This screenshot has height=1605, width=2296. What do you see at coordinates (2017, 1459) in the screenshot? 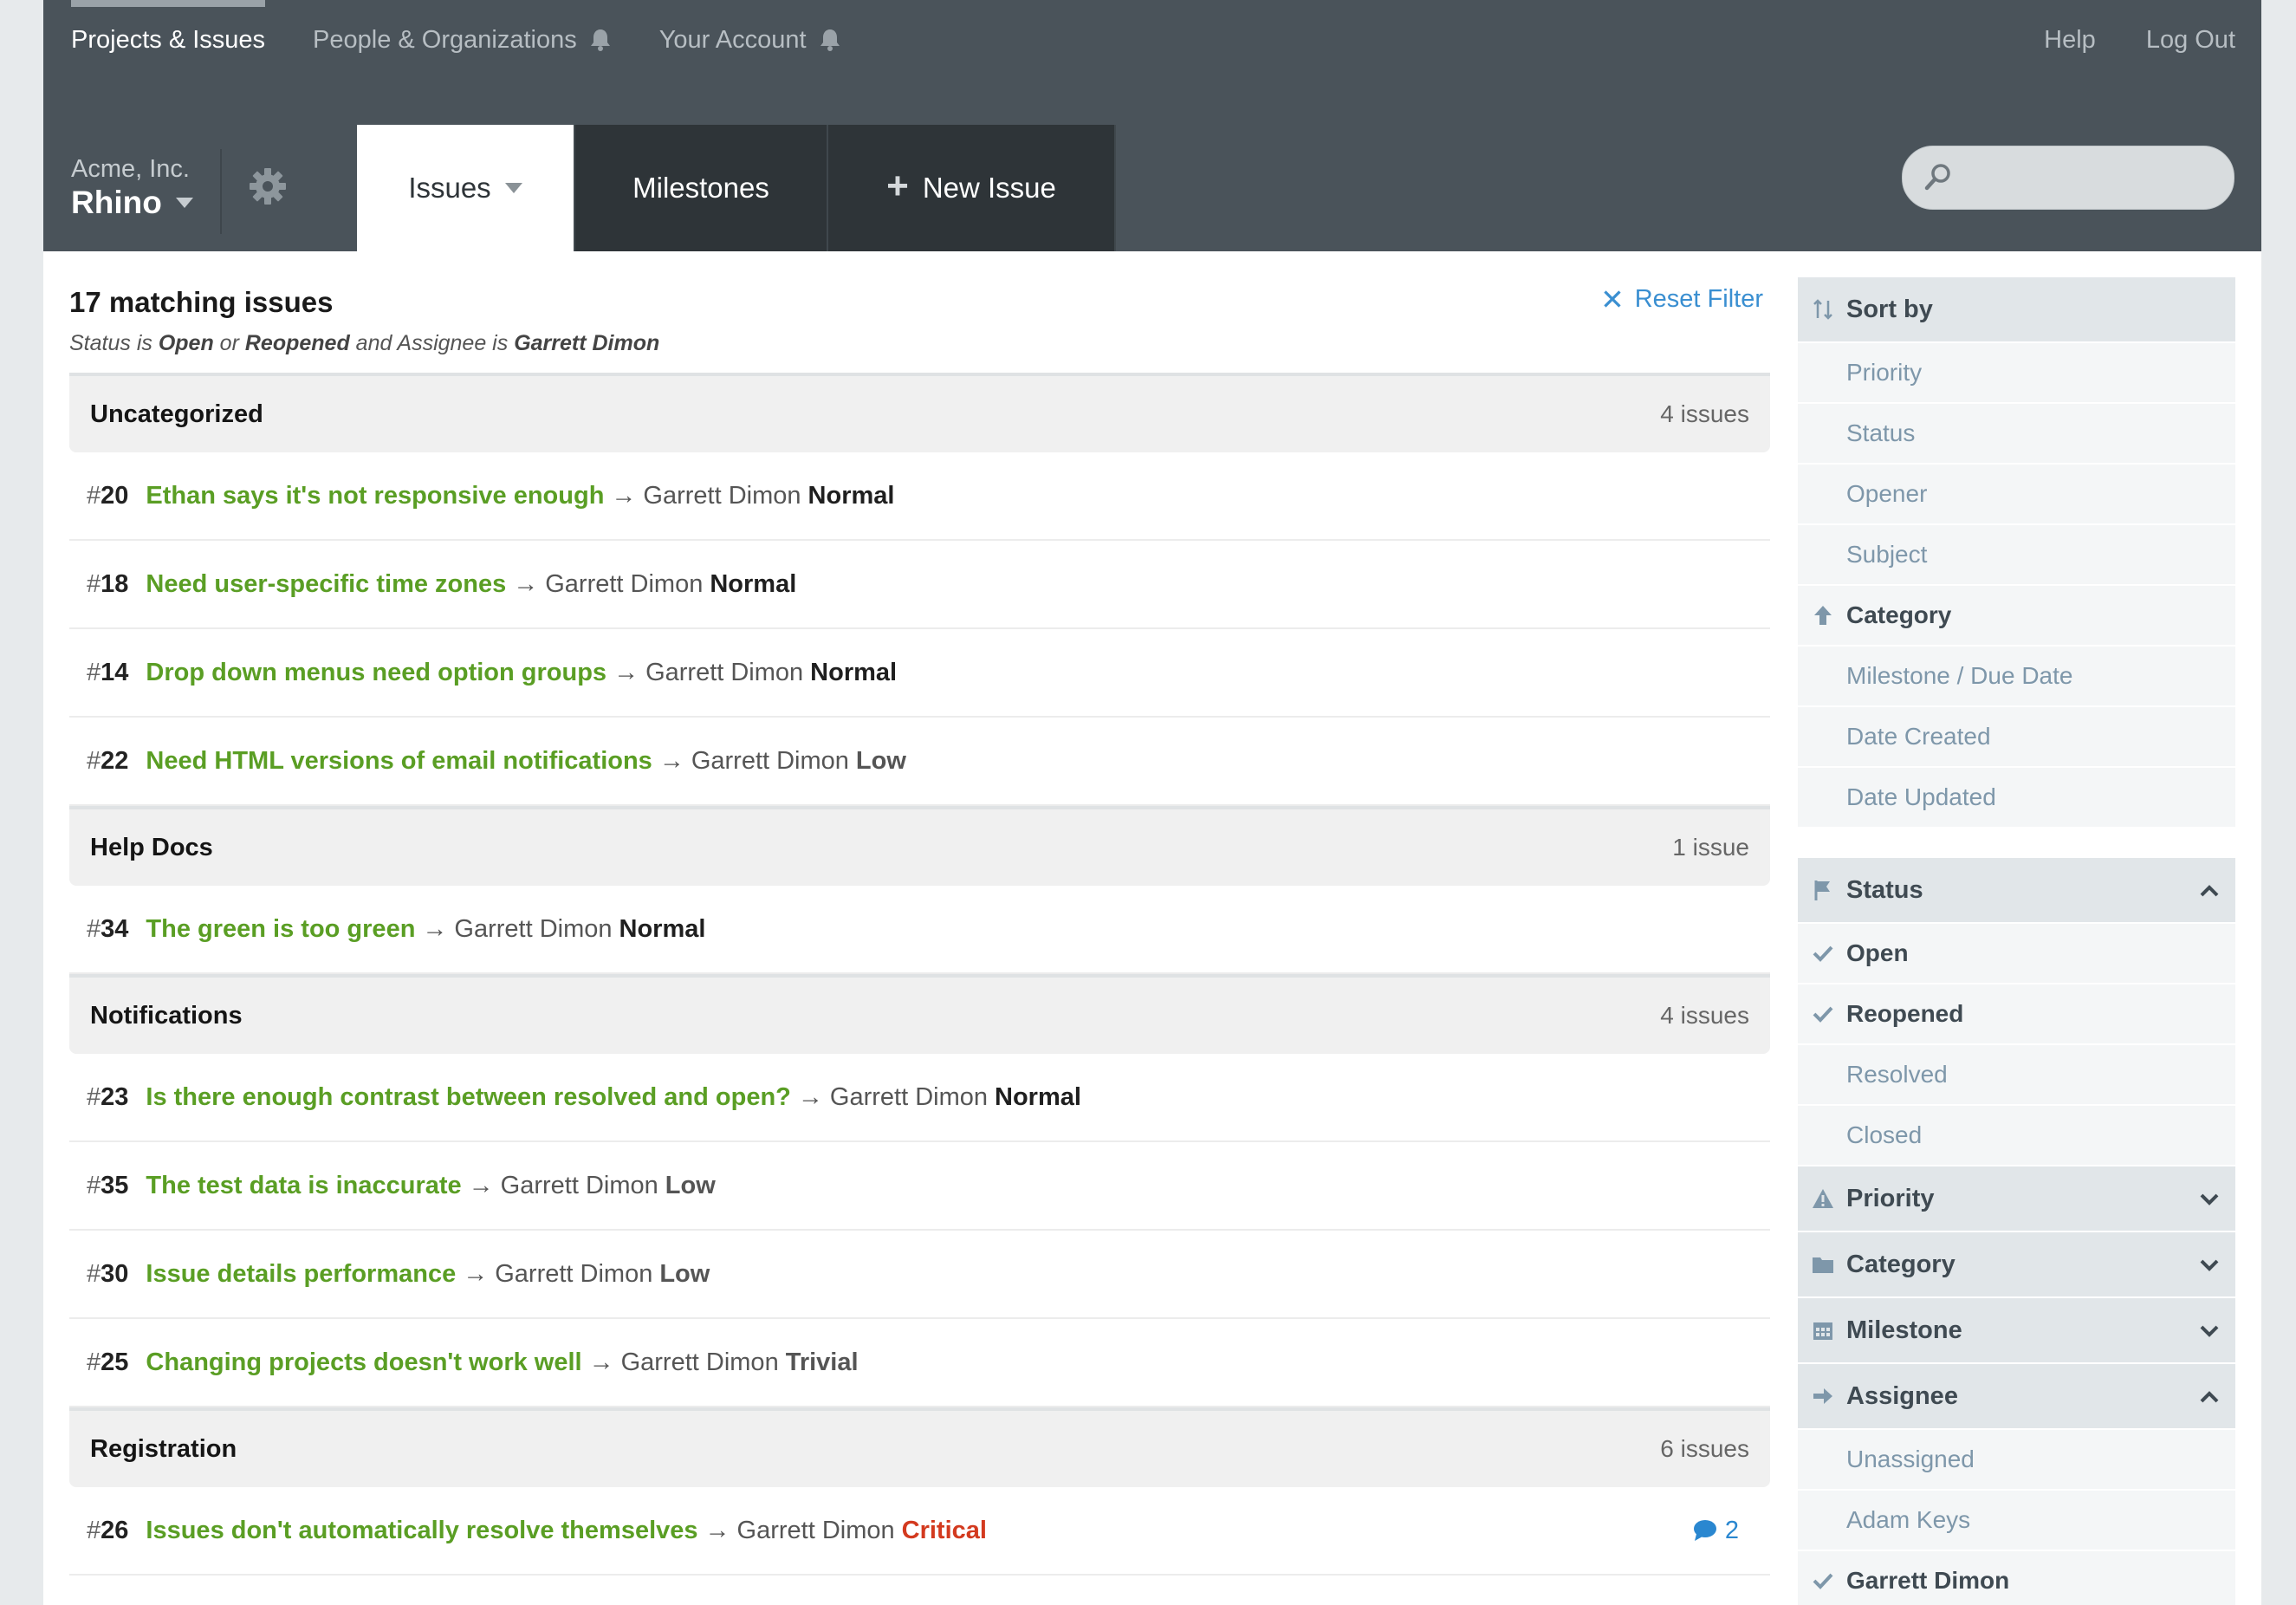
I see `assignee-option: Unassigned` at bounding box center [2017, 1459].